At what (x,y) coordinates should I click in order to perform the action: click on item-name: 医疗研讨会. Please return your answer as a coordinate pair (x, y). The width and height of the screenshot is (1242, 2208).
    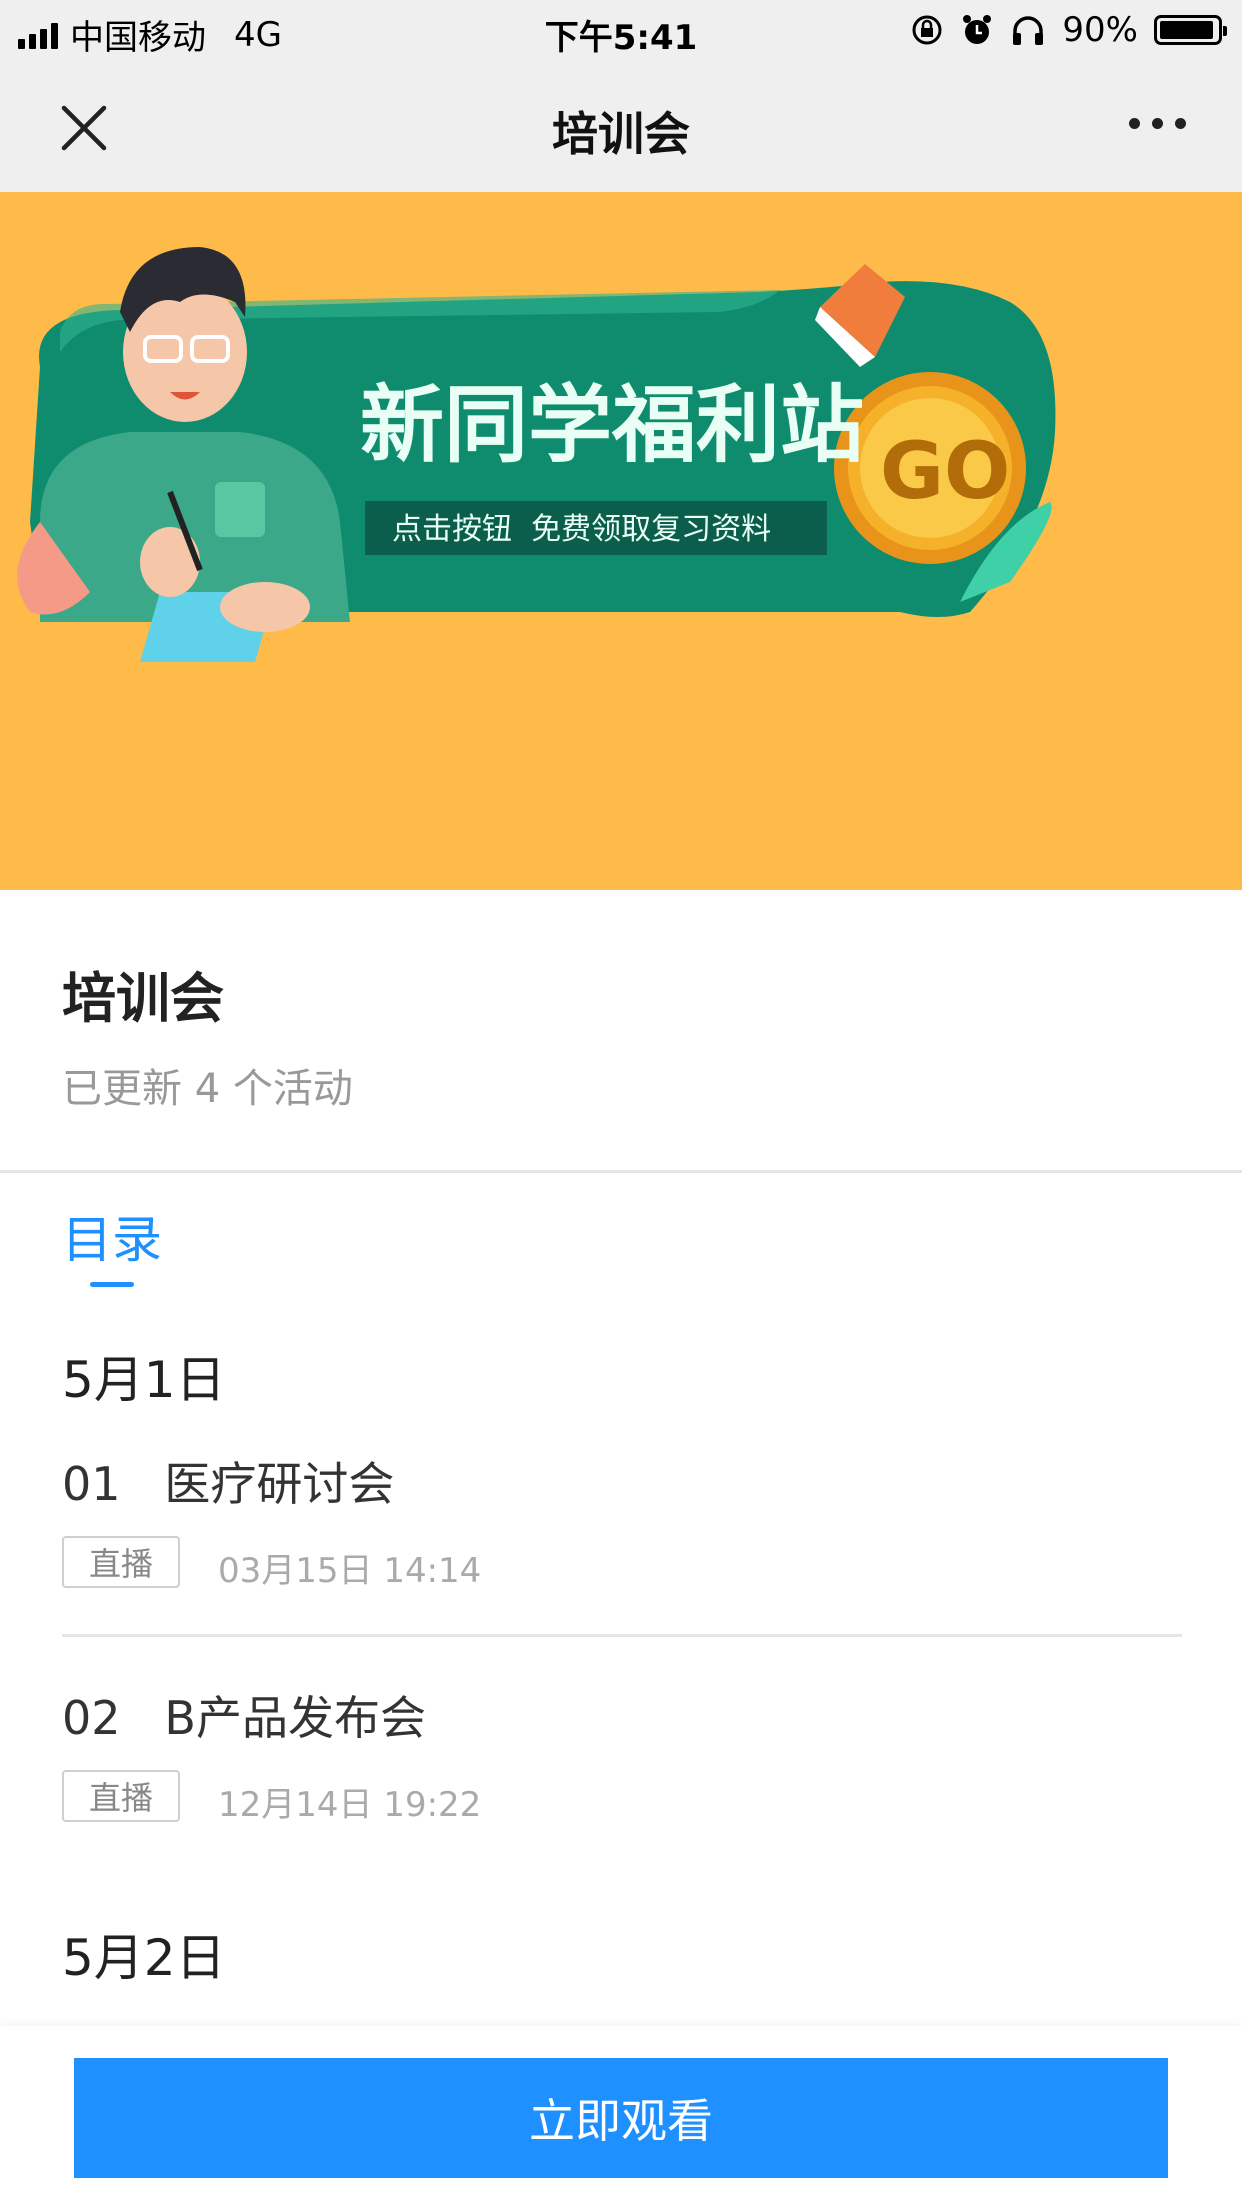
    Looking at the image, I should click on (279, 1484).